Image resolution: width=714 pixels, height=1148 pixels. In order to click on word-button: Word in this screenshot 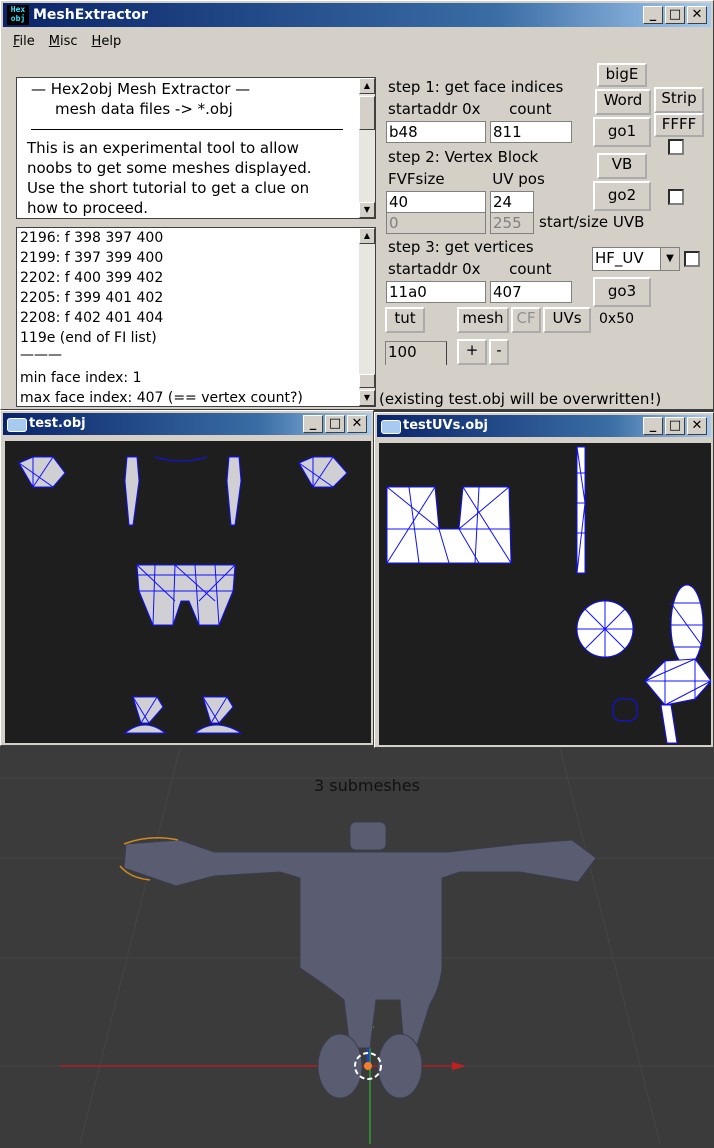, I will do `click(623, 102)`.